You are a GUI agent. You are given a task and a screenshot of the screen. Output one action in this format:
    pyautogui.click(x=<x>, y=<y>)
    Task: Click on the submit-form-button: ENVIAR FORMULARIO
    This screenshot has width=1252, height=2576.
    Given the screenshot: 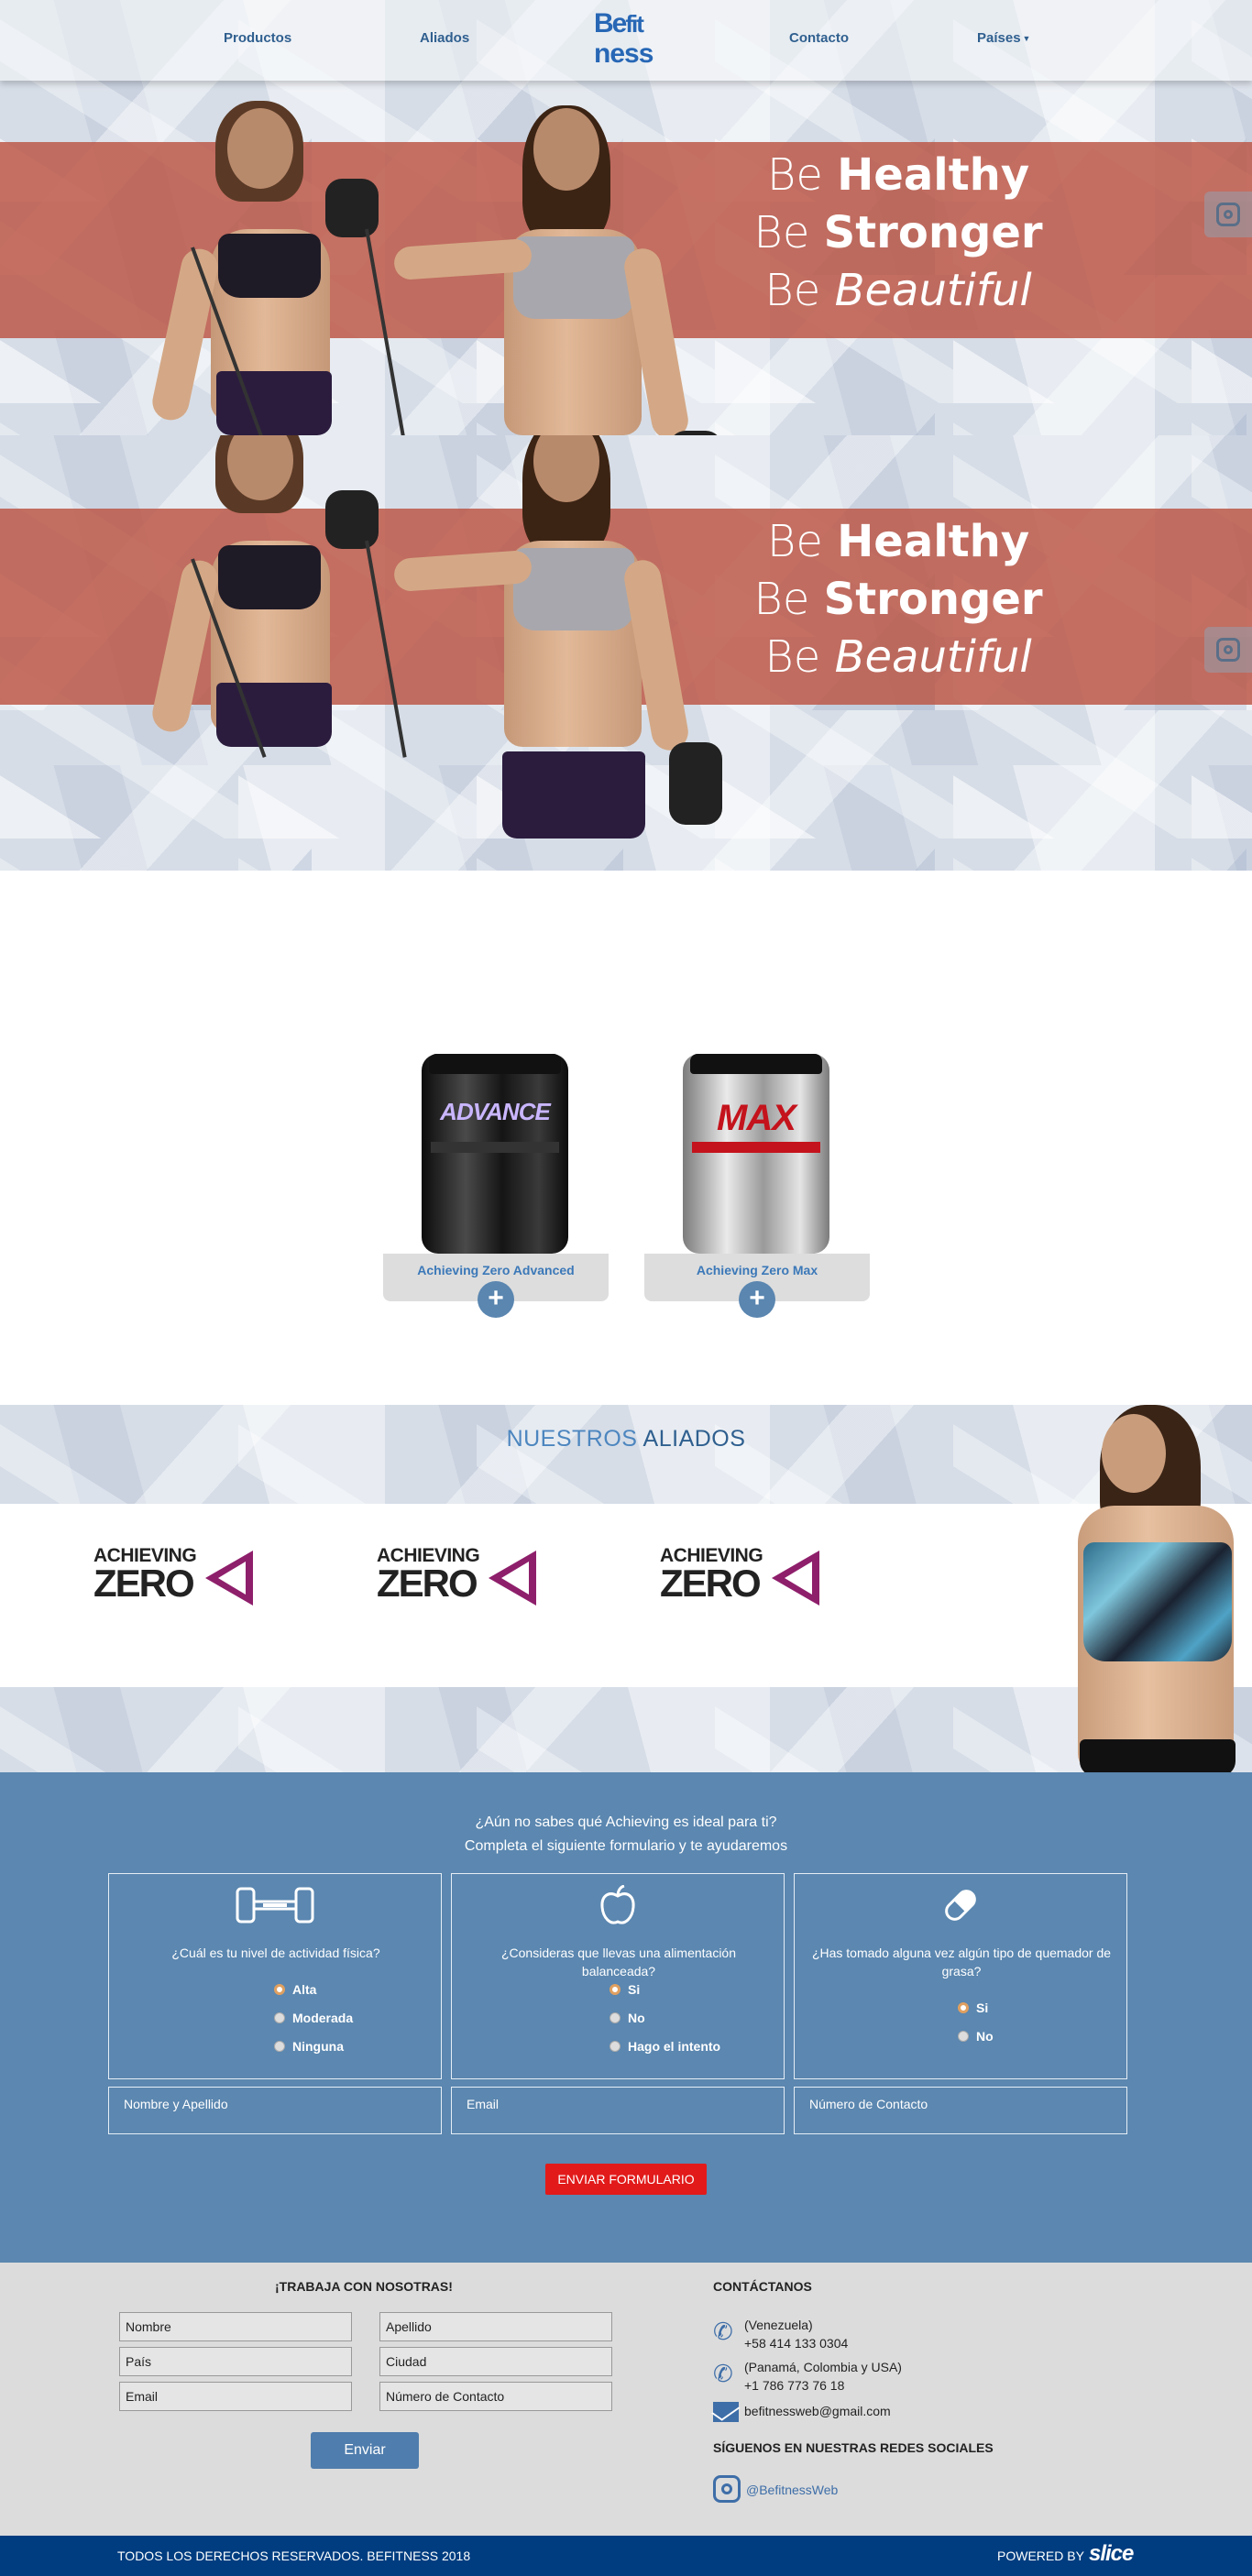 What is the action you would take?
    pyautogui.click(x=626, y=2179)
    